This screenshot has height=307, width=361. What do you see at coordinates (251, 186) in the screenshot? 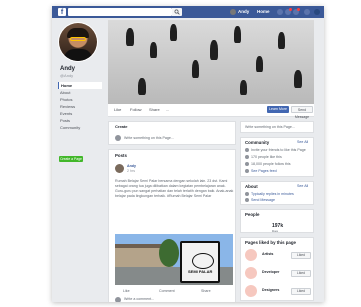
I see `about-header: About` at bounding box center [251, 186].